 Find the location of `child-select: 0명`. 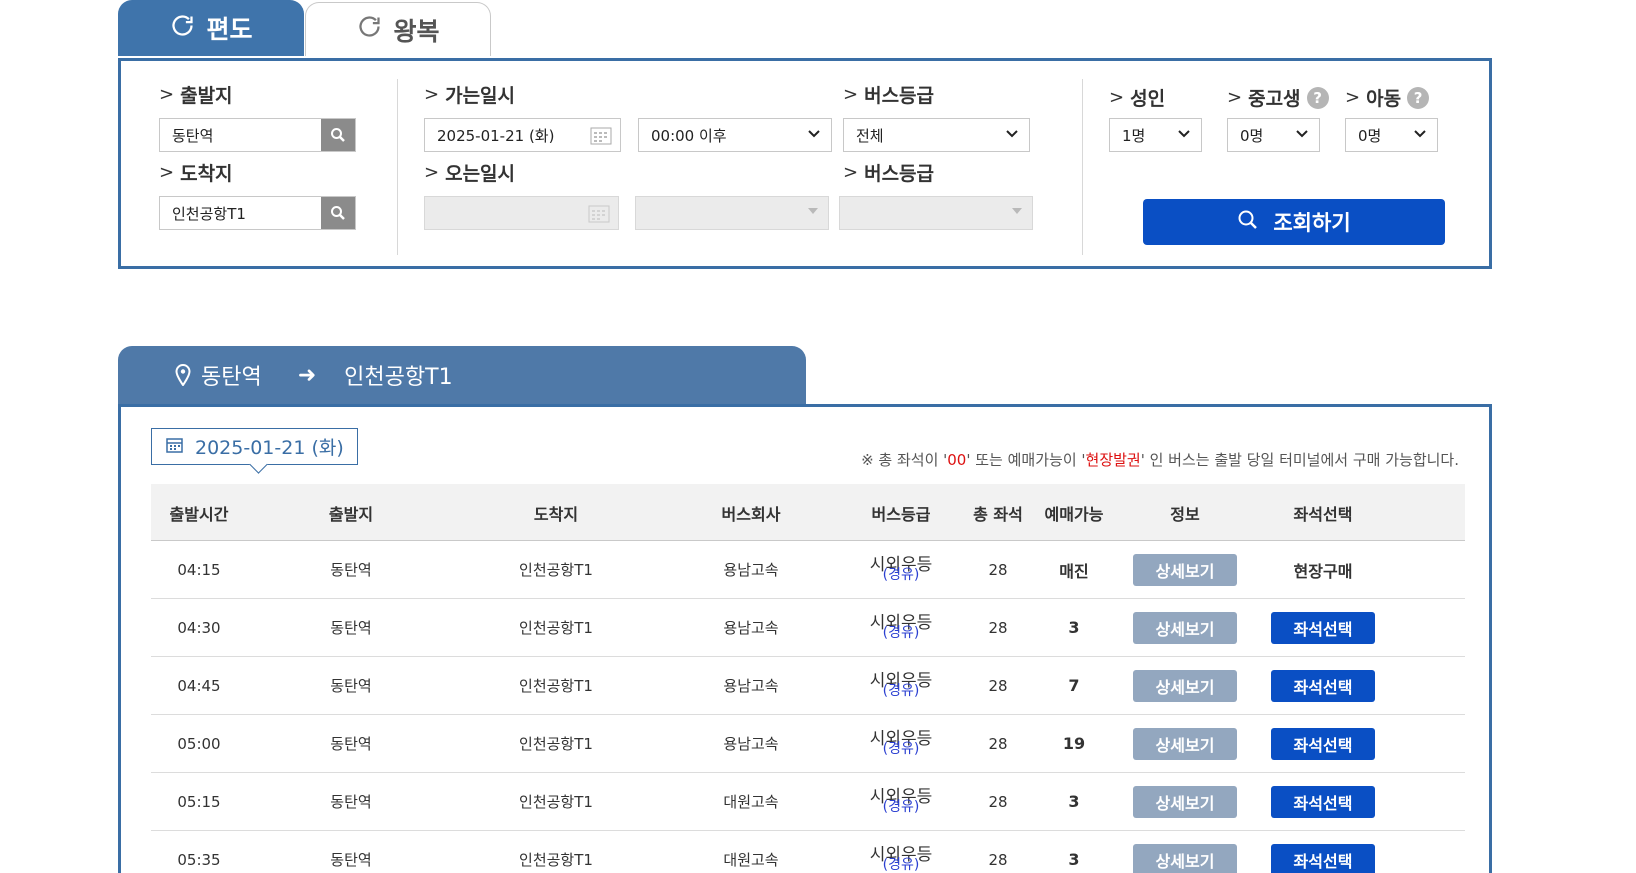

child-select: 0명 is located at coordinates (1391, 135).